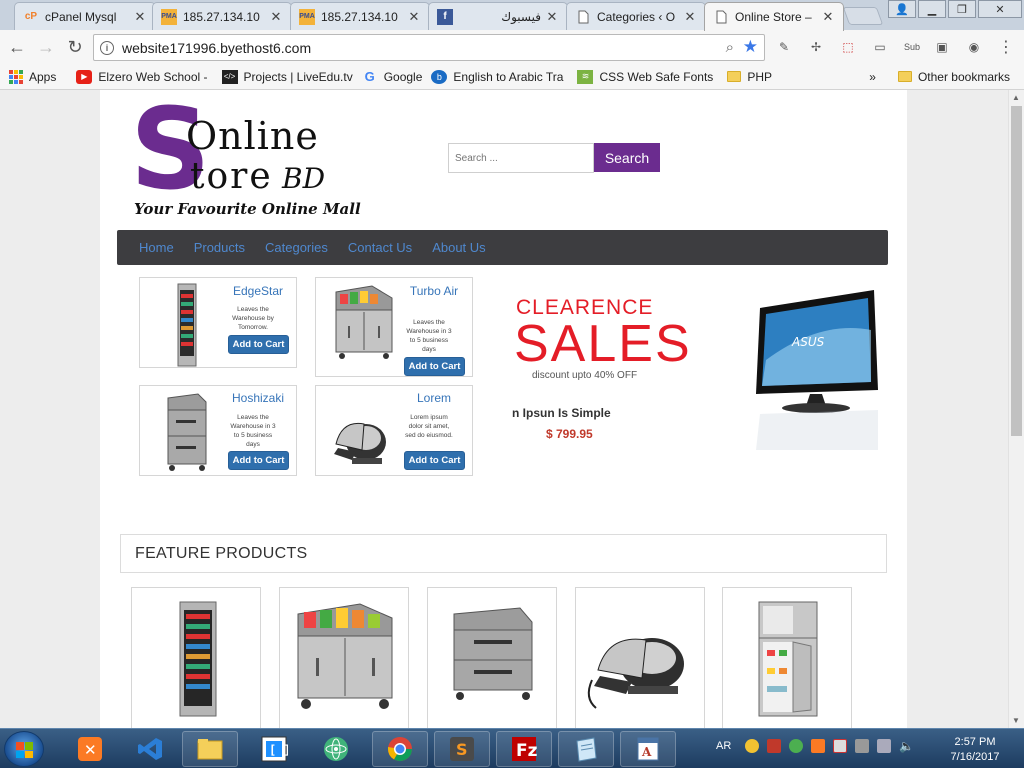  Describe the element at coordinates (636, 16) in the screenshot. I see `tab-categories: Categories ‹ O ✕` at that location.